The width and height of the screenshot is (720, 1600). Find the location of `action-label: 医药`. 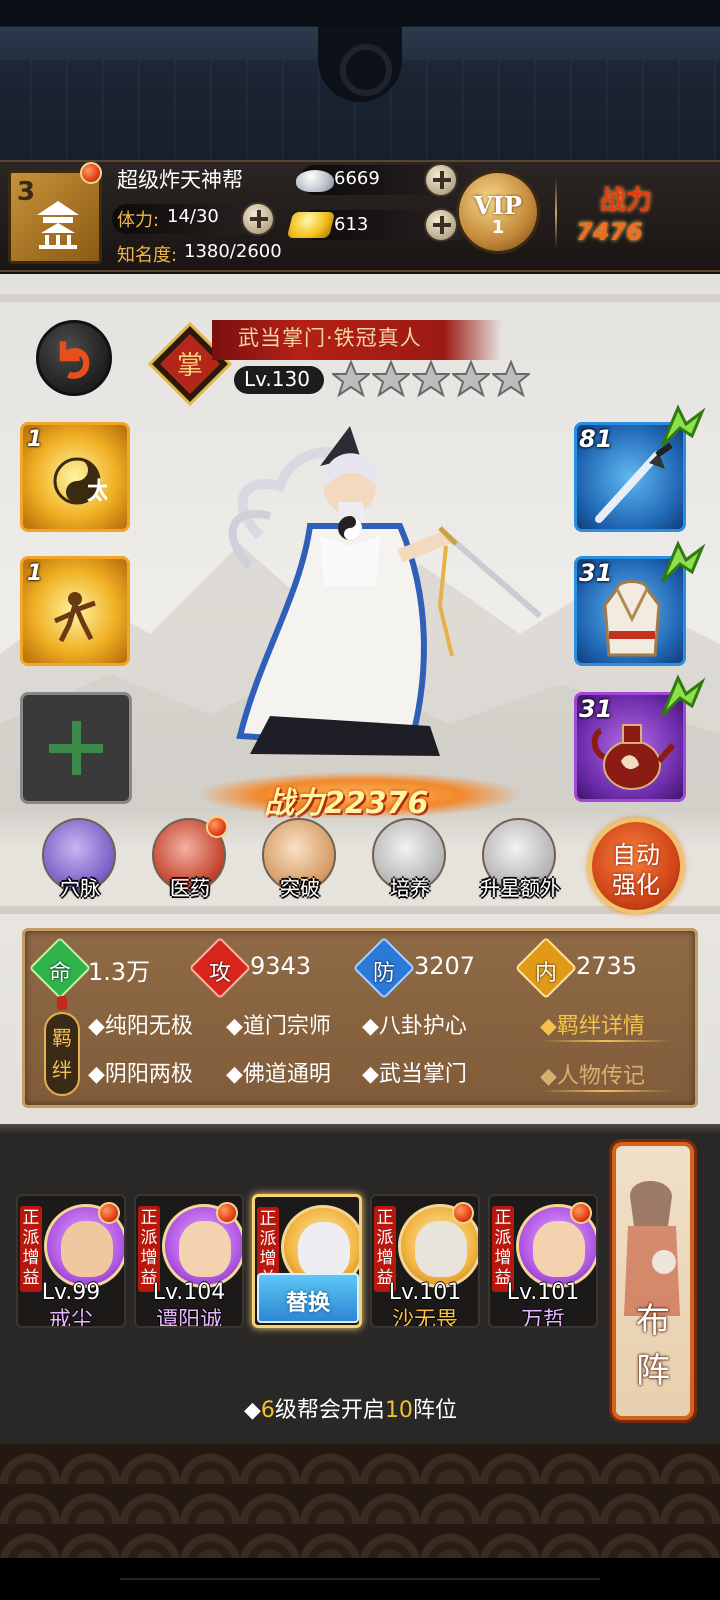

action-label: 医药 is located at coordinates (190, 888).